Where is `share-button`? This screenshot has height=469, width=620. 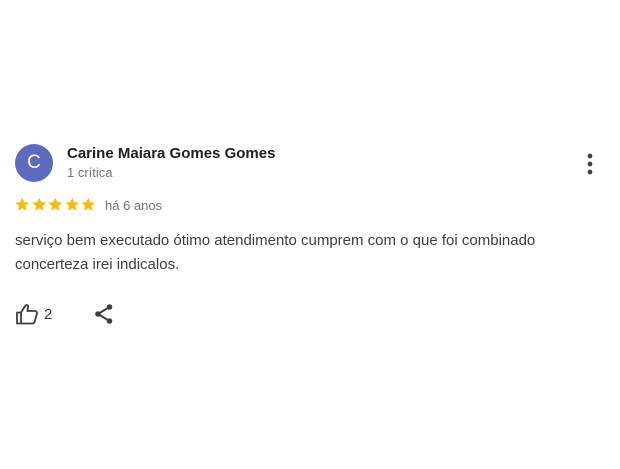 share-button is located at coordinates (104, 314).